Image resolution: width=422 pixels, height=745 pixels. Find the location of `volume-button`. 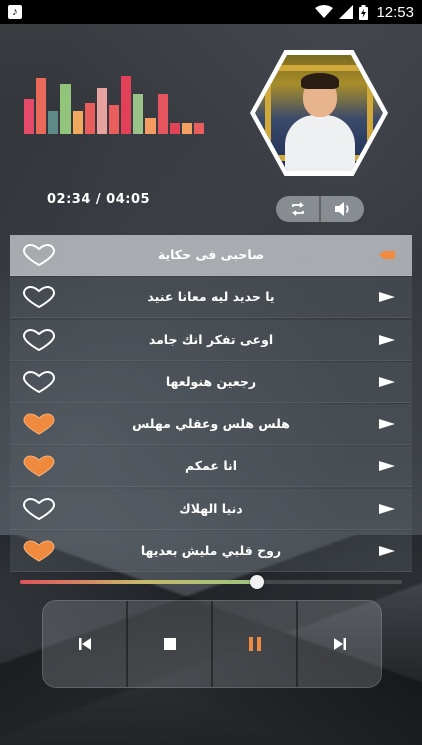

volume-button is located at coordinates (342, 209).